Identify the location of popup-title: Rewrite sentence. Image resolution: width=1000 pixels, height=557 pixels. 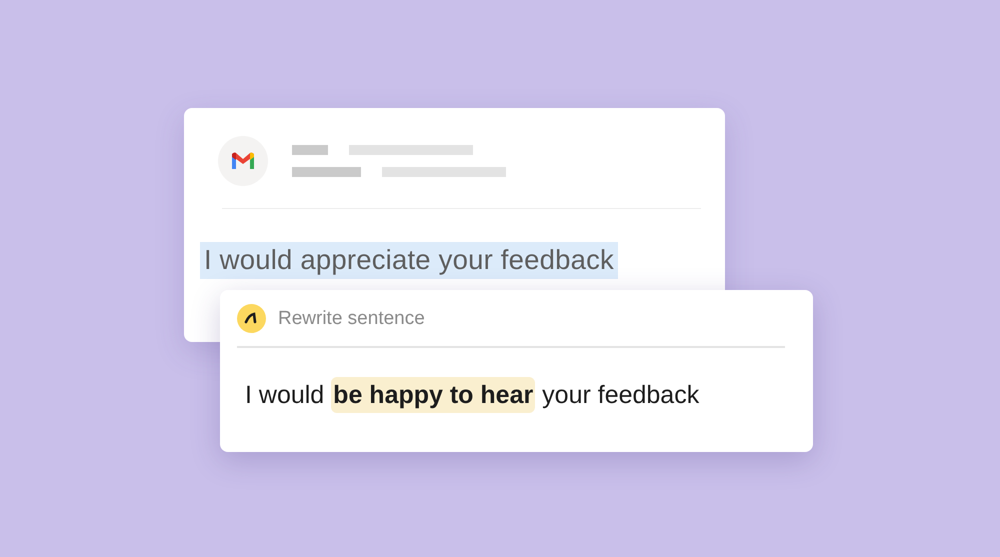
(351, 319).